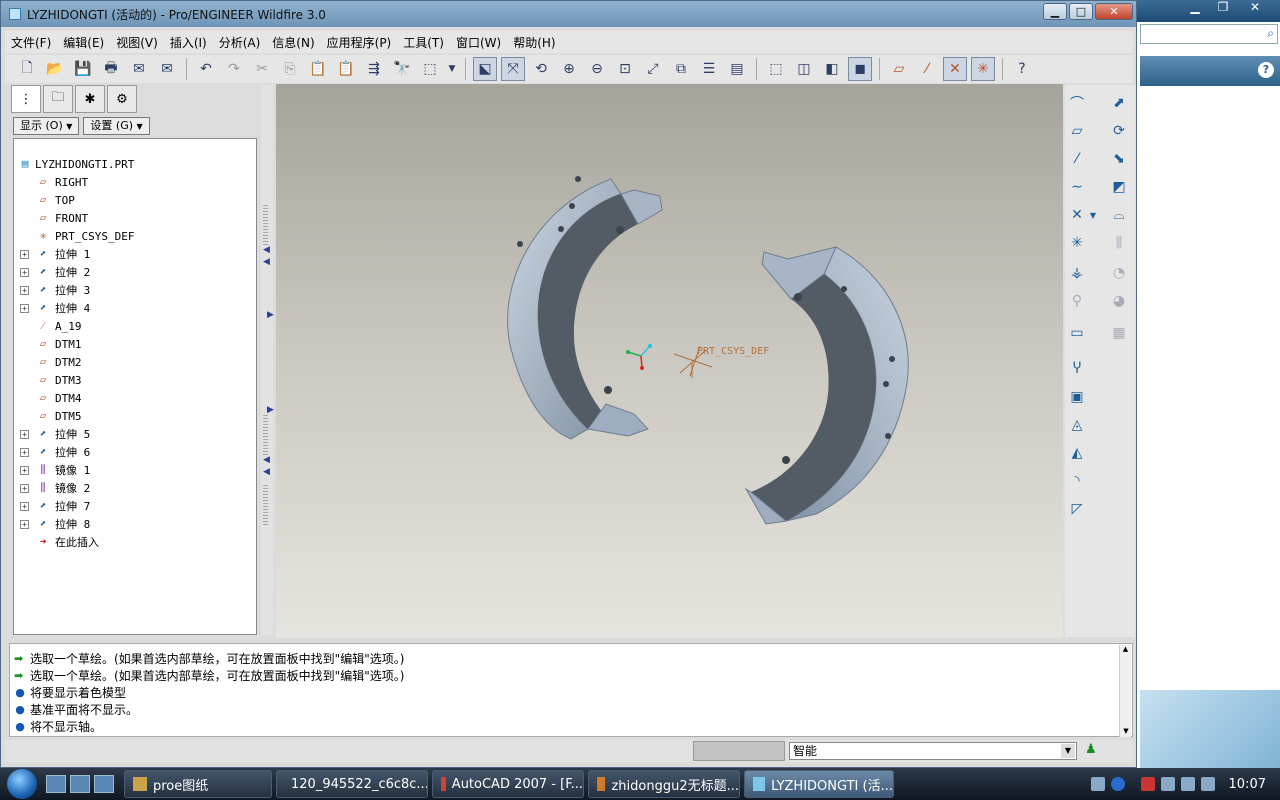  What do you see at coordinates (31, 42) in the screenshot?
I see `menu-file: 文件(F)` at bounding box center [31, 42].